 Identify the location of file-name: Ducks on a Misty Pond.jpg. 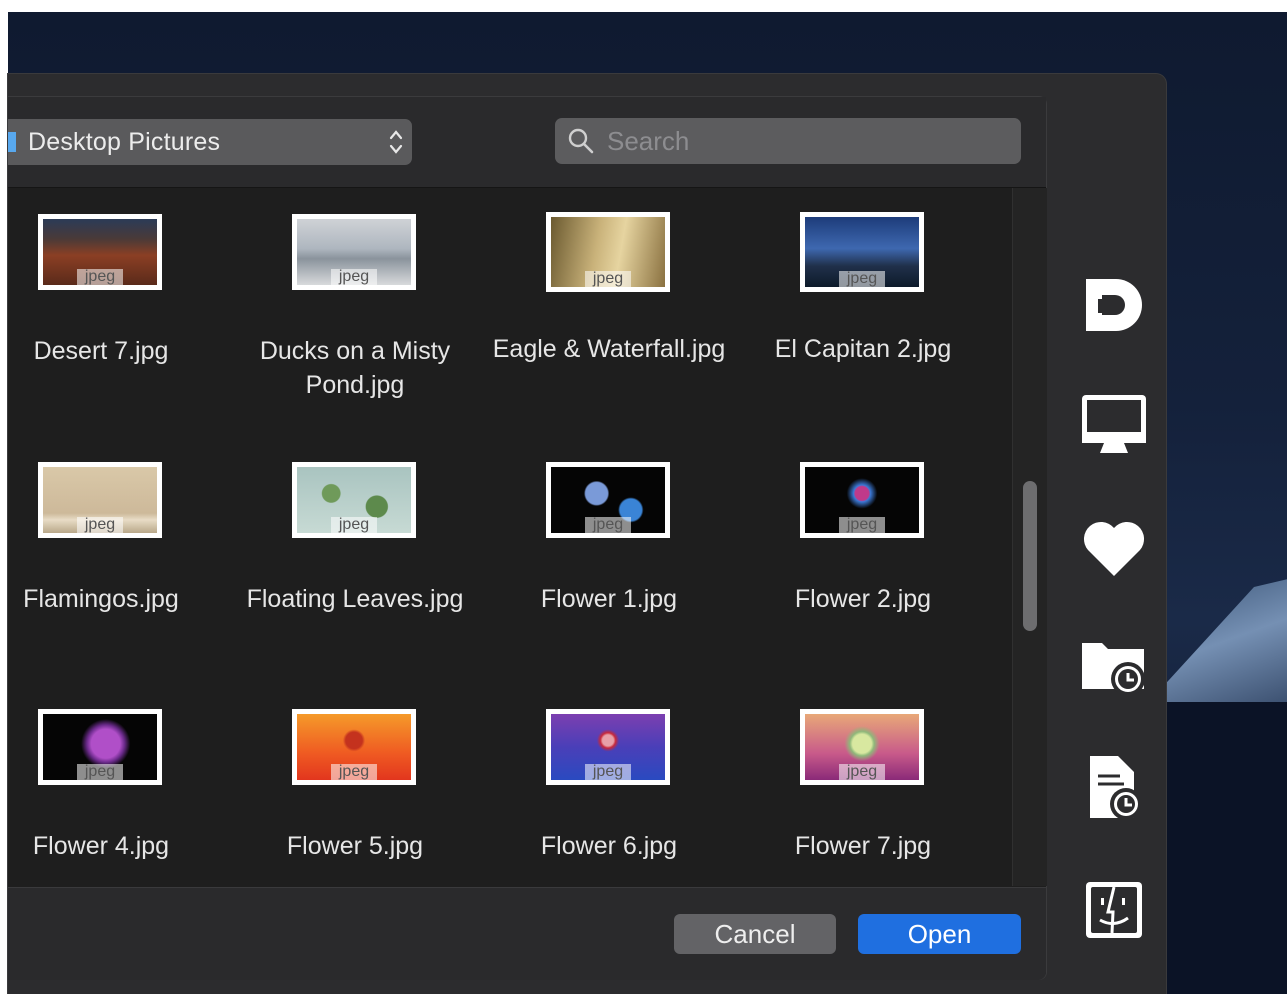
(355, 368).